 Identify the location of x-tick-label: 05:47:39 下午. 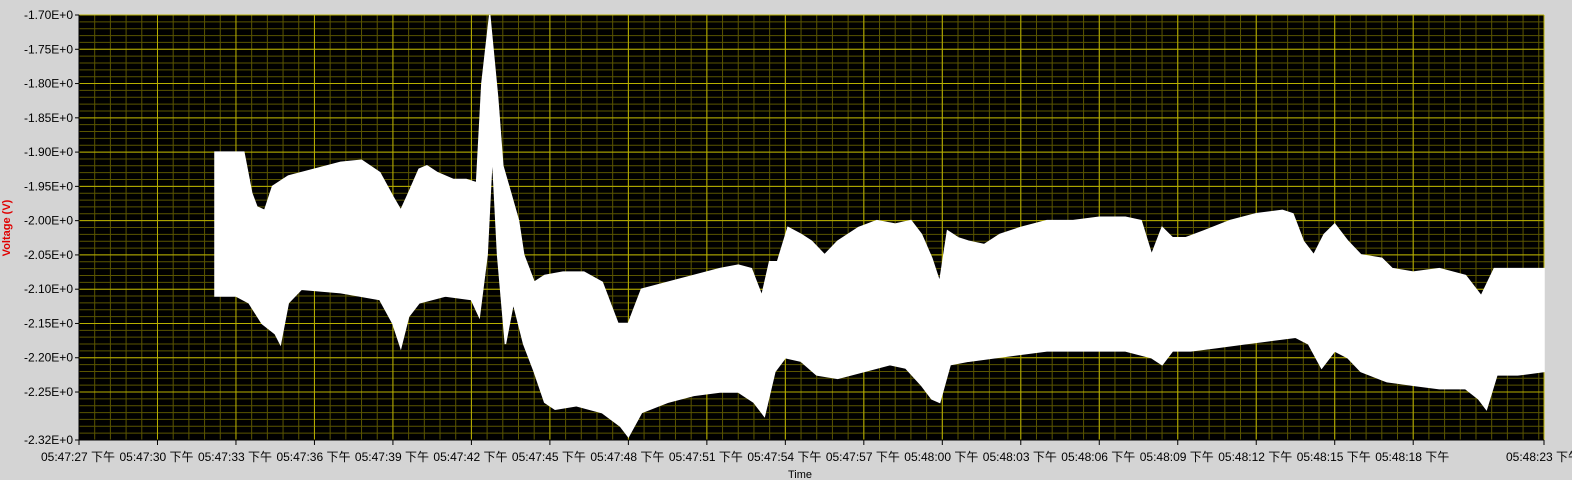
(392, 457).